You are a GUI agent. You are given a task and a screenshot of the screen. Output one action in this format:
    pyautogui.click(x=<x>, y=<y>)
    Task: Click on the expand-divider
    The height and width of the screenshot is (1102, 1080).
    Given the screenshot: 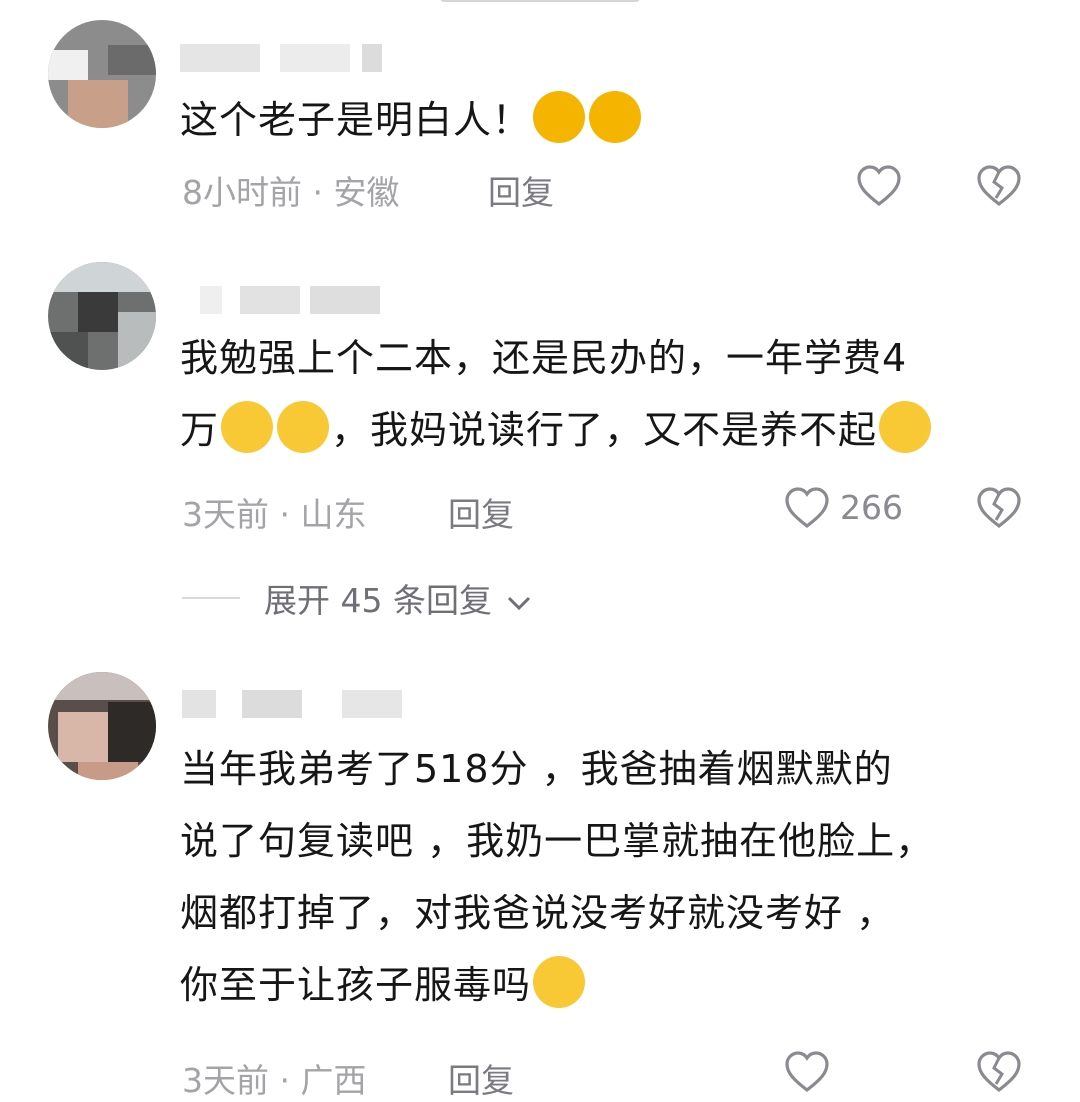 What is the action you would take?
    pyautogui.click(x=211, y=598)
    